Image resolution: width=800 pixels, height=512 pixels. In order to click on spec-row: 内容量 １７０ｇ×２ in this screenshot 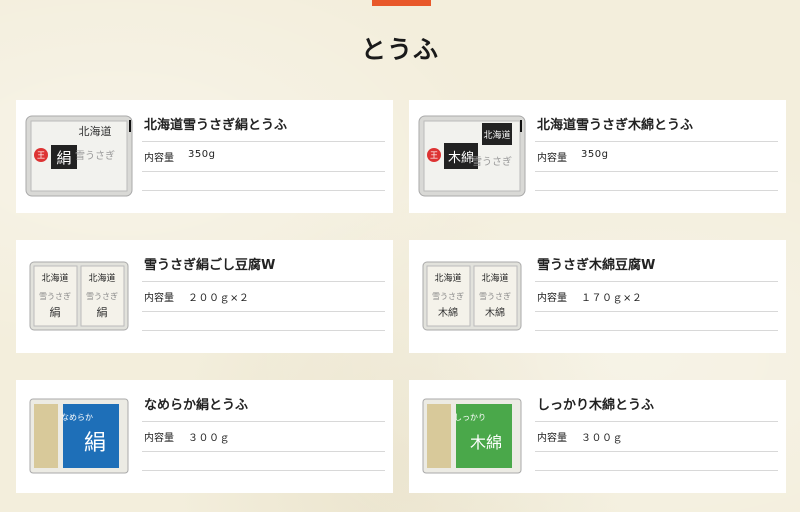, I will do `click(656, 297)`.